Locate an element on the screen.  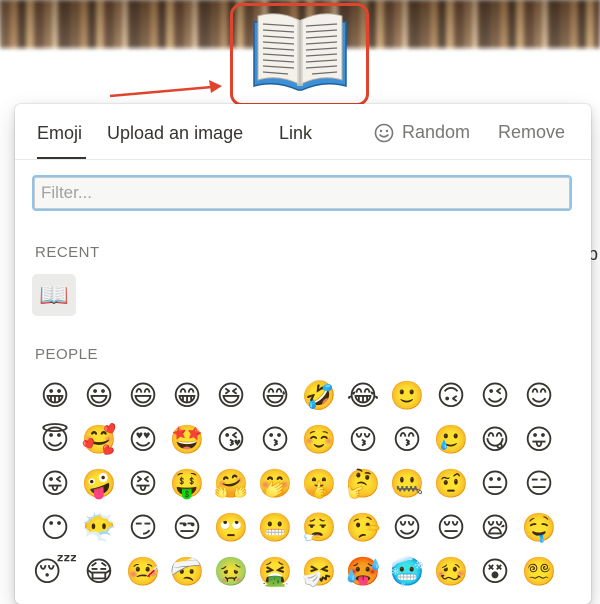
people-section-title: PEOPLE is located at coordinates (67, 354).